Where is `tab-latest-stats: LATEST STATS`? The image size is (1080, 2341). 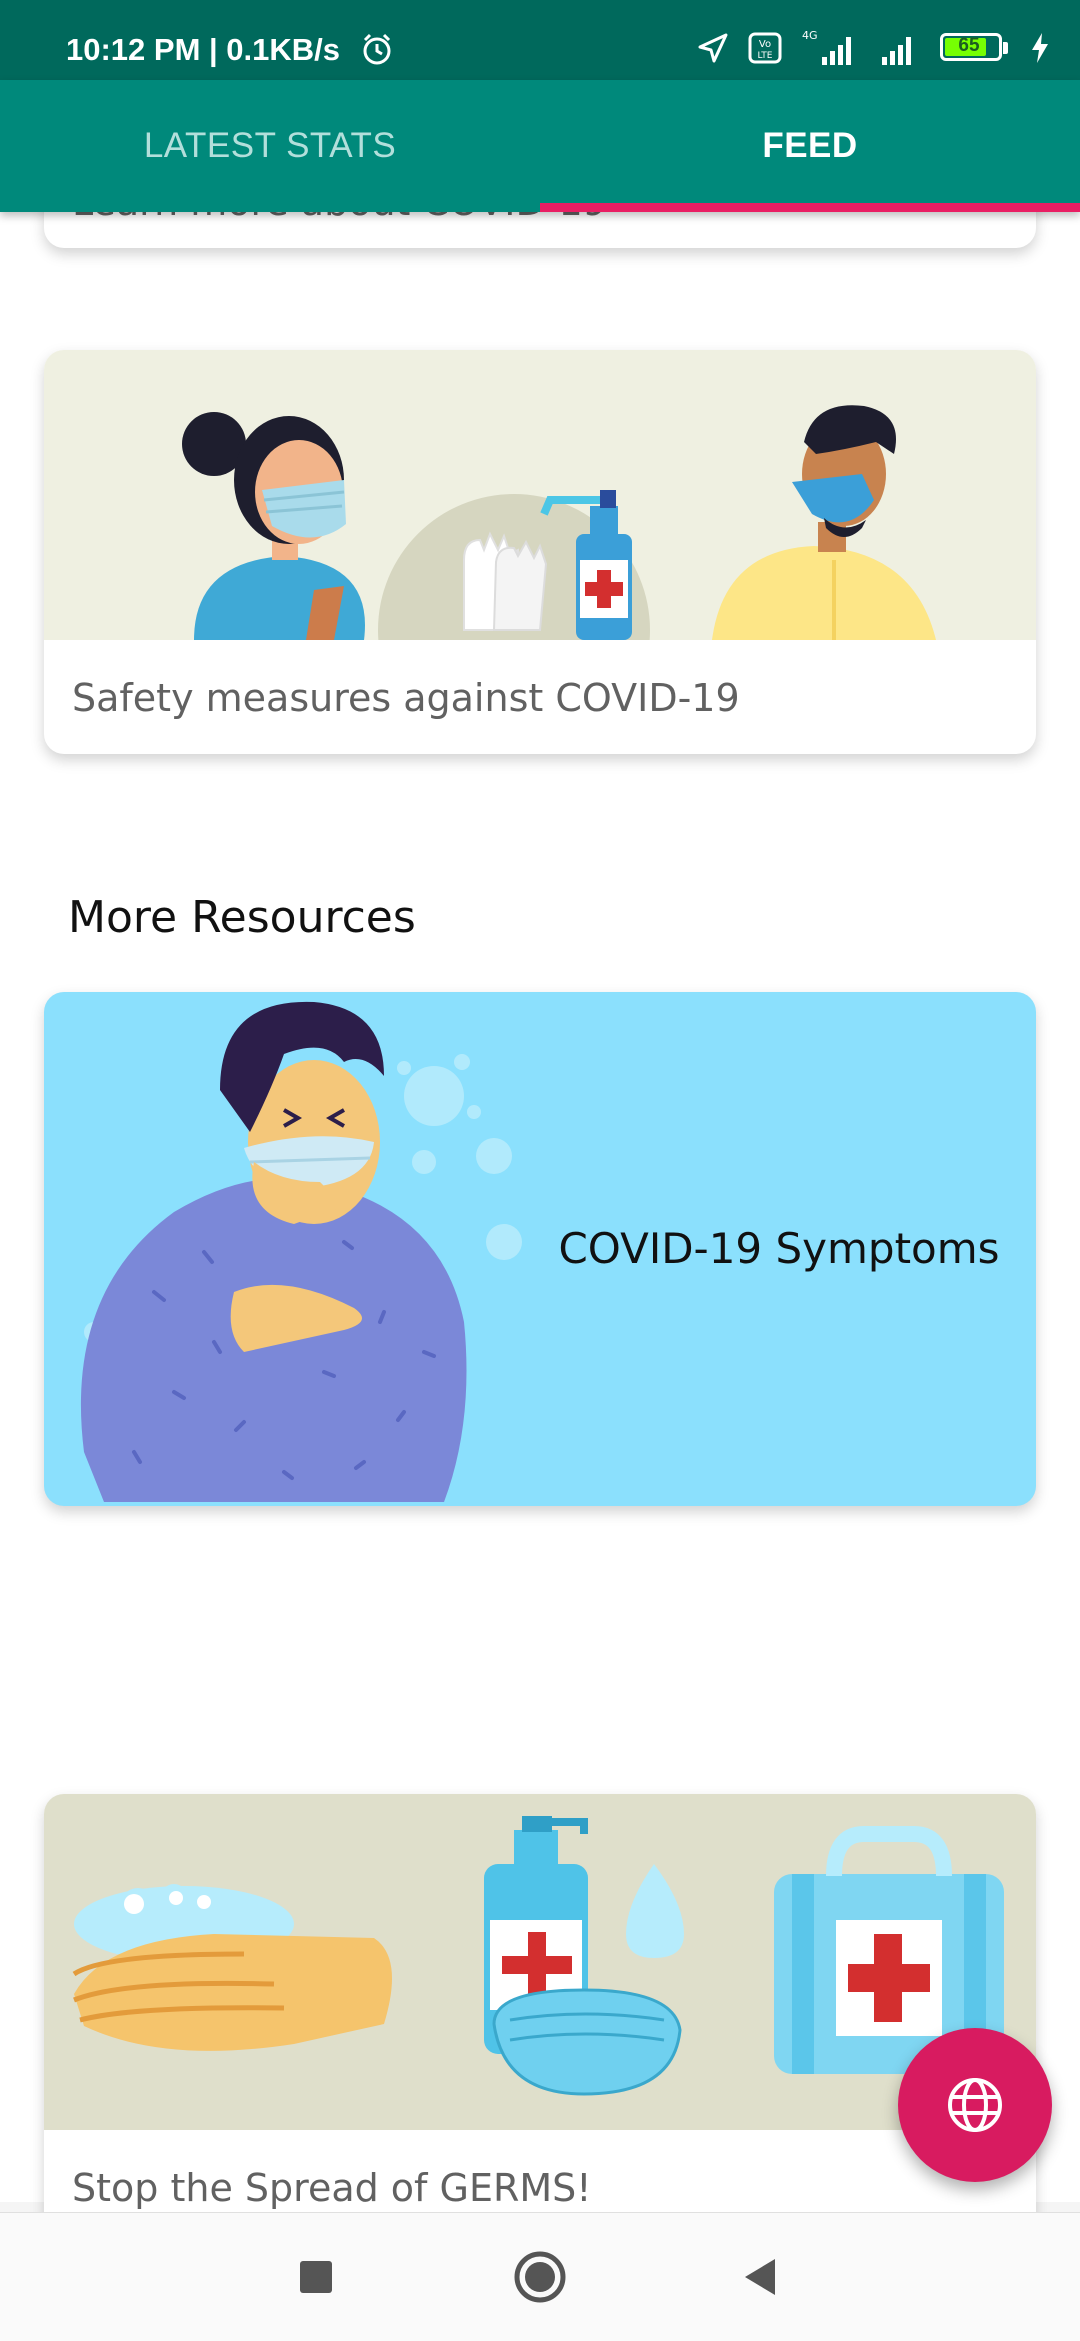
tab-latest-stats: LATEST STATS is located at coordinates (270, 146).